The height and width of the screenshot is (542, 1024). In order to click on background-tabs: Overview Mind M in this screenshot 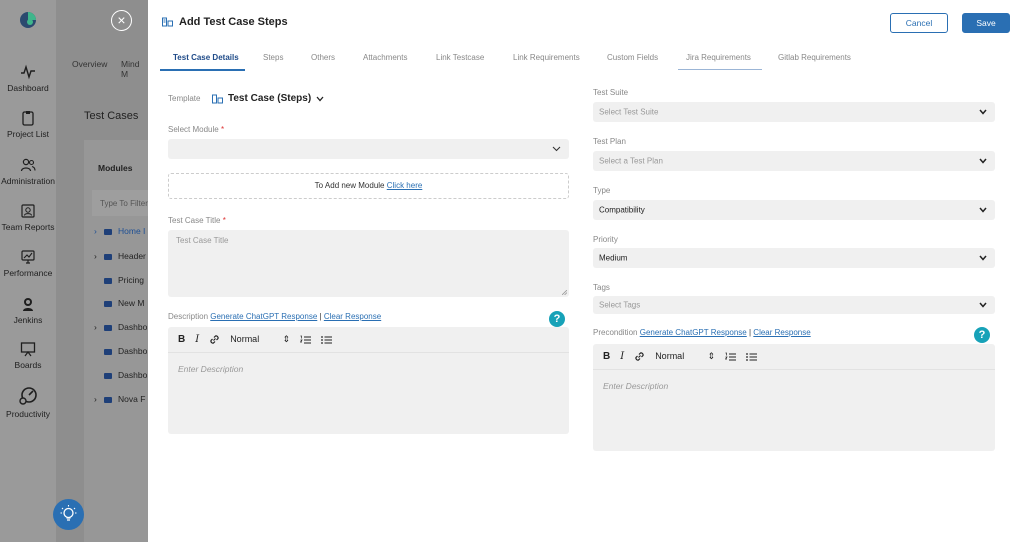, I will do `click(102, 66)`.